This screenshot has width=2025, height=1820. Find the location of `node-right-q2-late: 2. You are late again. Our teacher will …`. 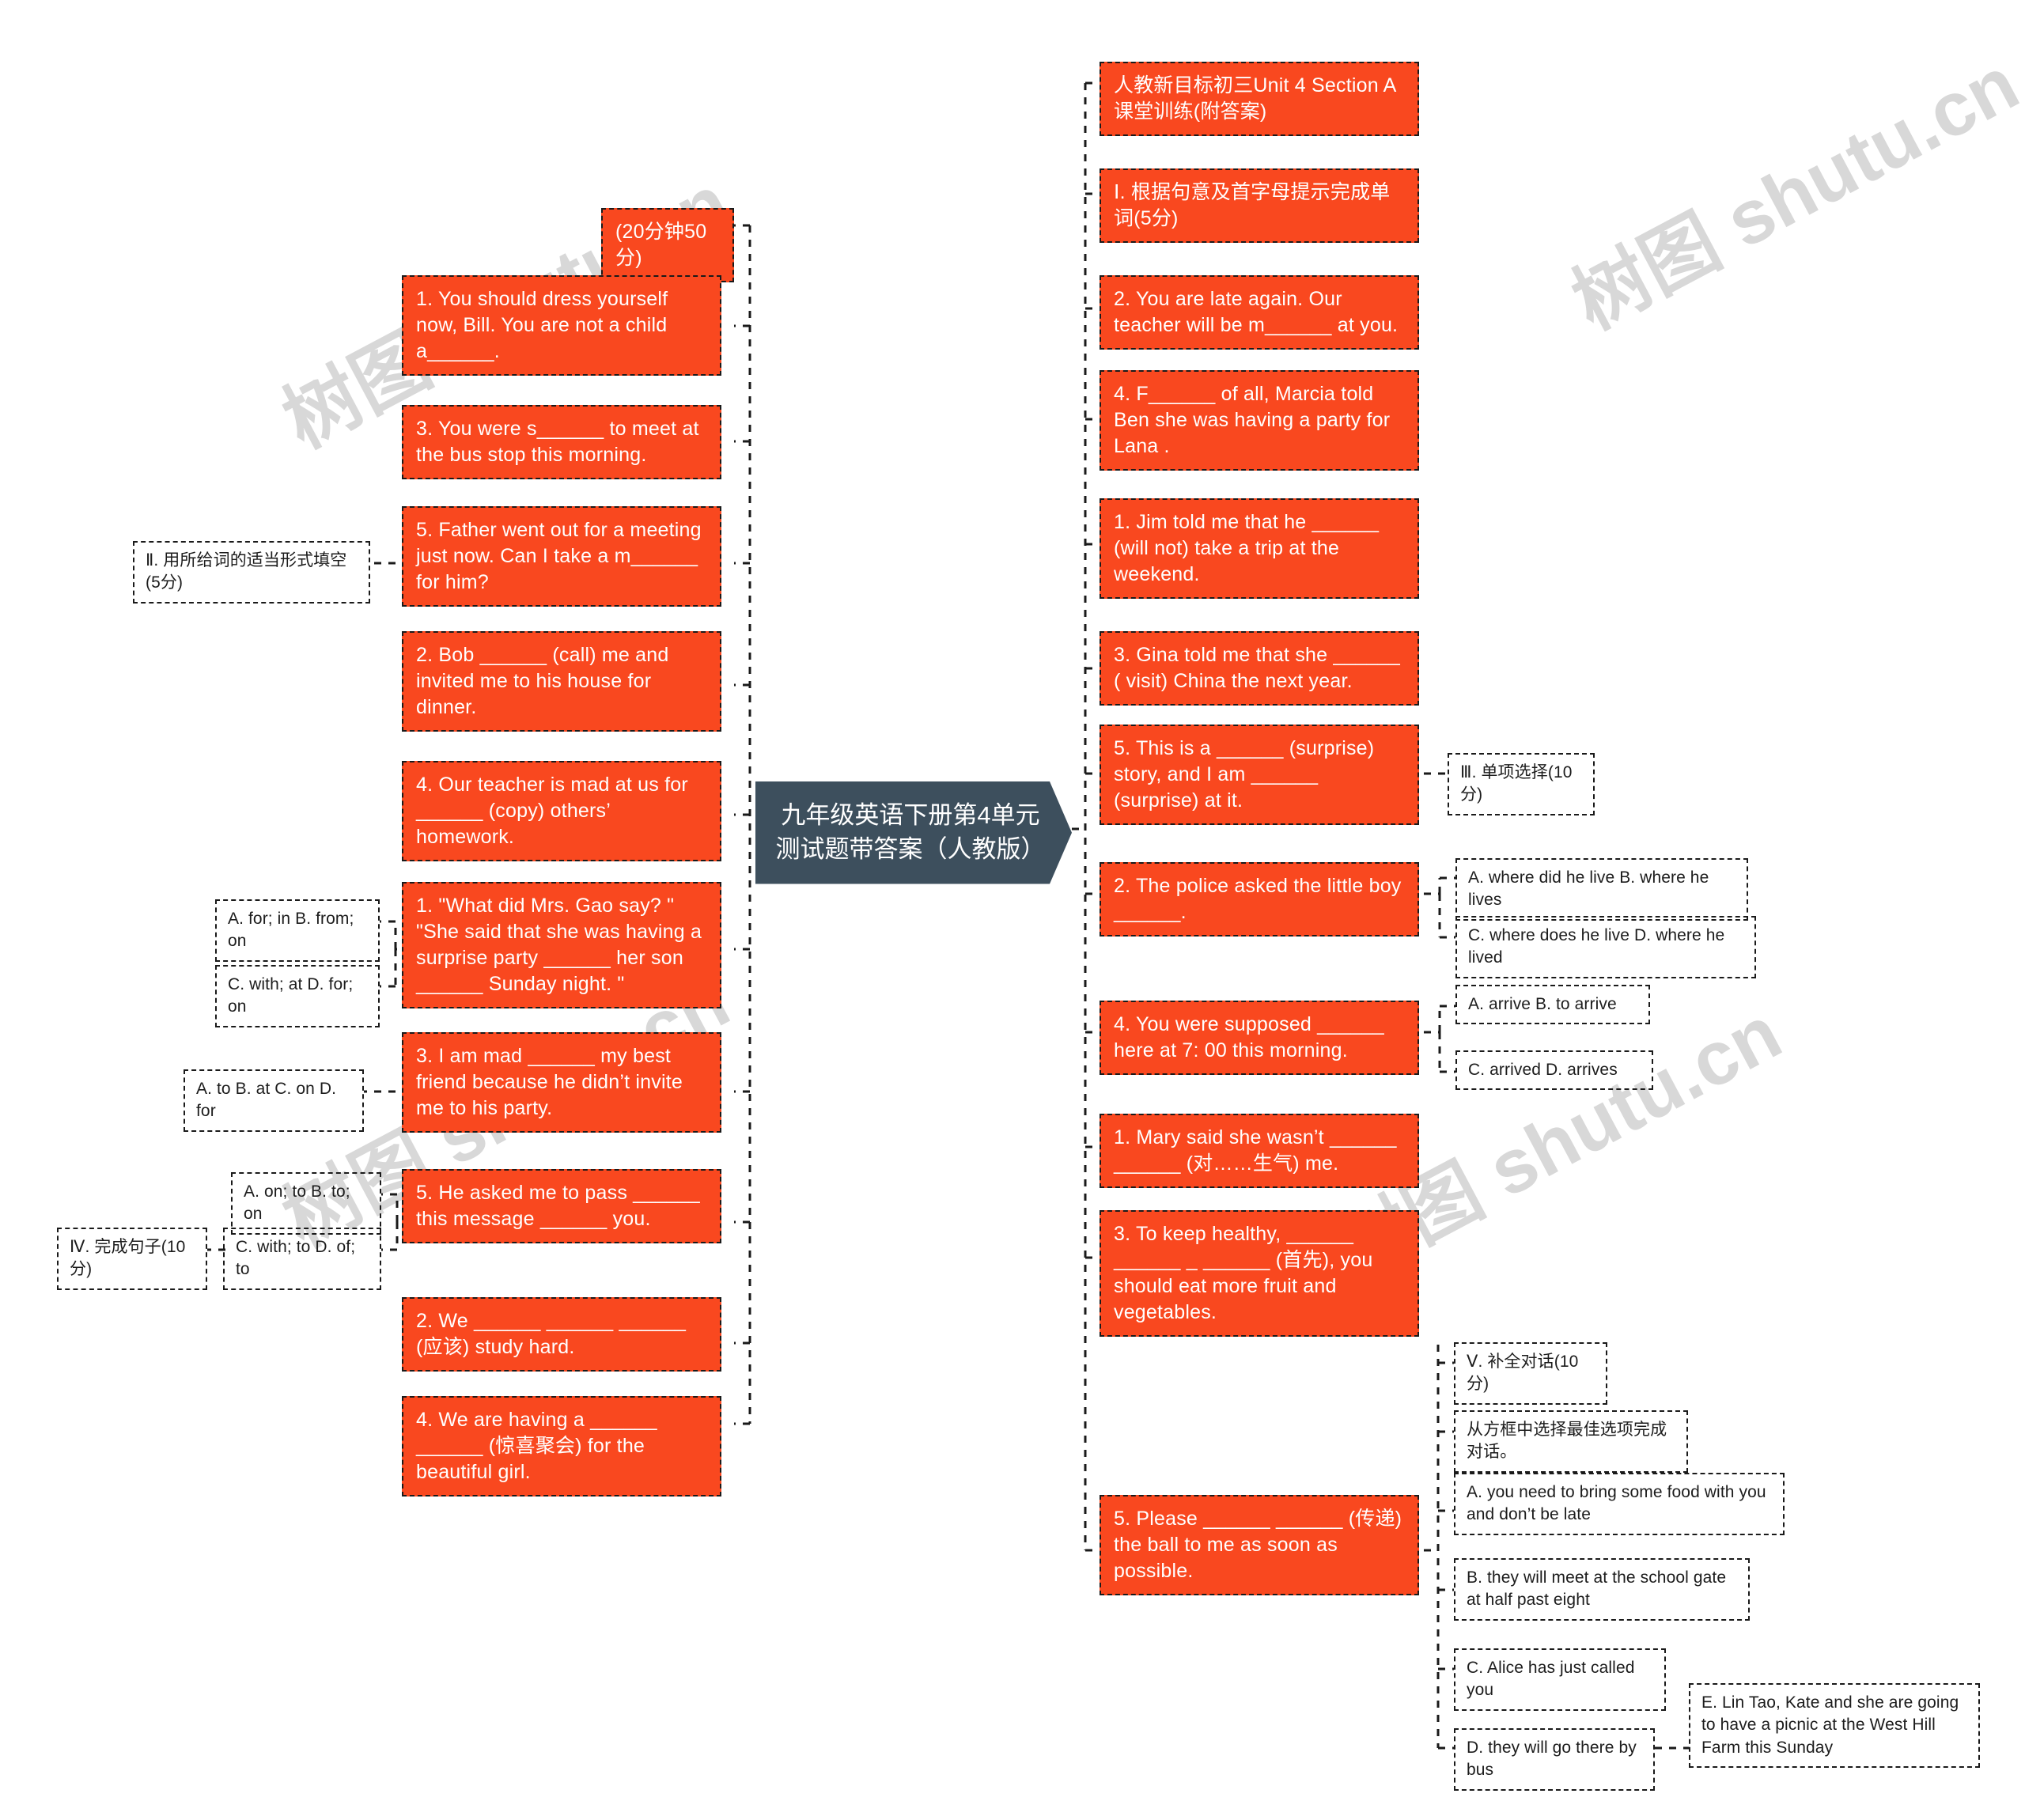

node-right-q2-late: 2. You are late again. Our teacher will … is located at coordinates (1259, 312).